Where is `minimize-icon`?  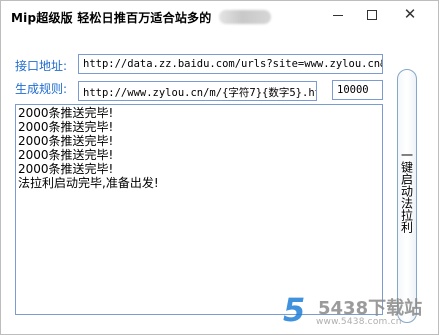 minimize-icon is located at coordinates (338, 15).